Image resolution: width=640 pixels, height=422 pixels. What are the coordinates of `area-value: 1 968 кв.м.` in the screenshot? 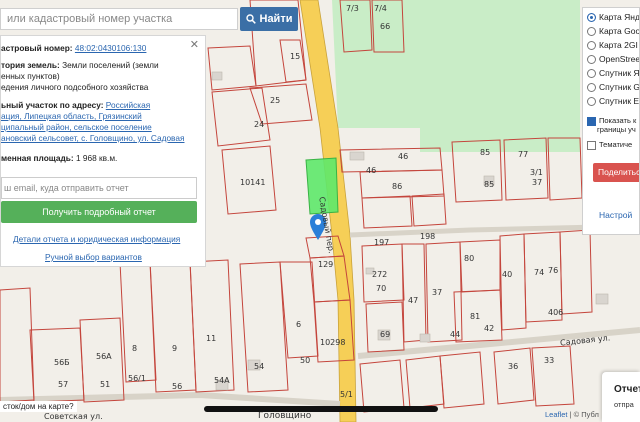 It's located at (96, 158).